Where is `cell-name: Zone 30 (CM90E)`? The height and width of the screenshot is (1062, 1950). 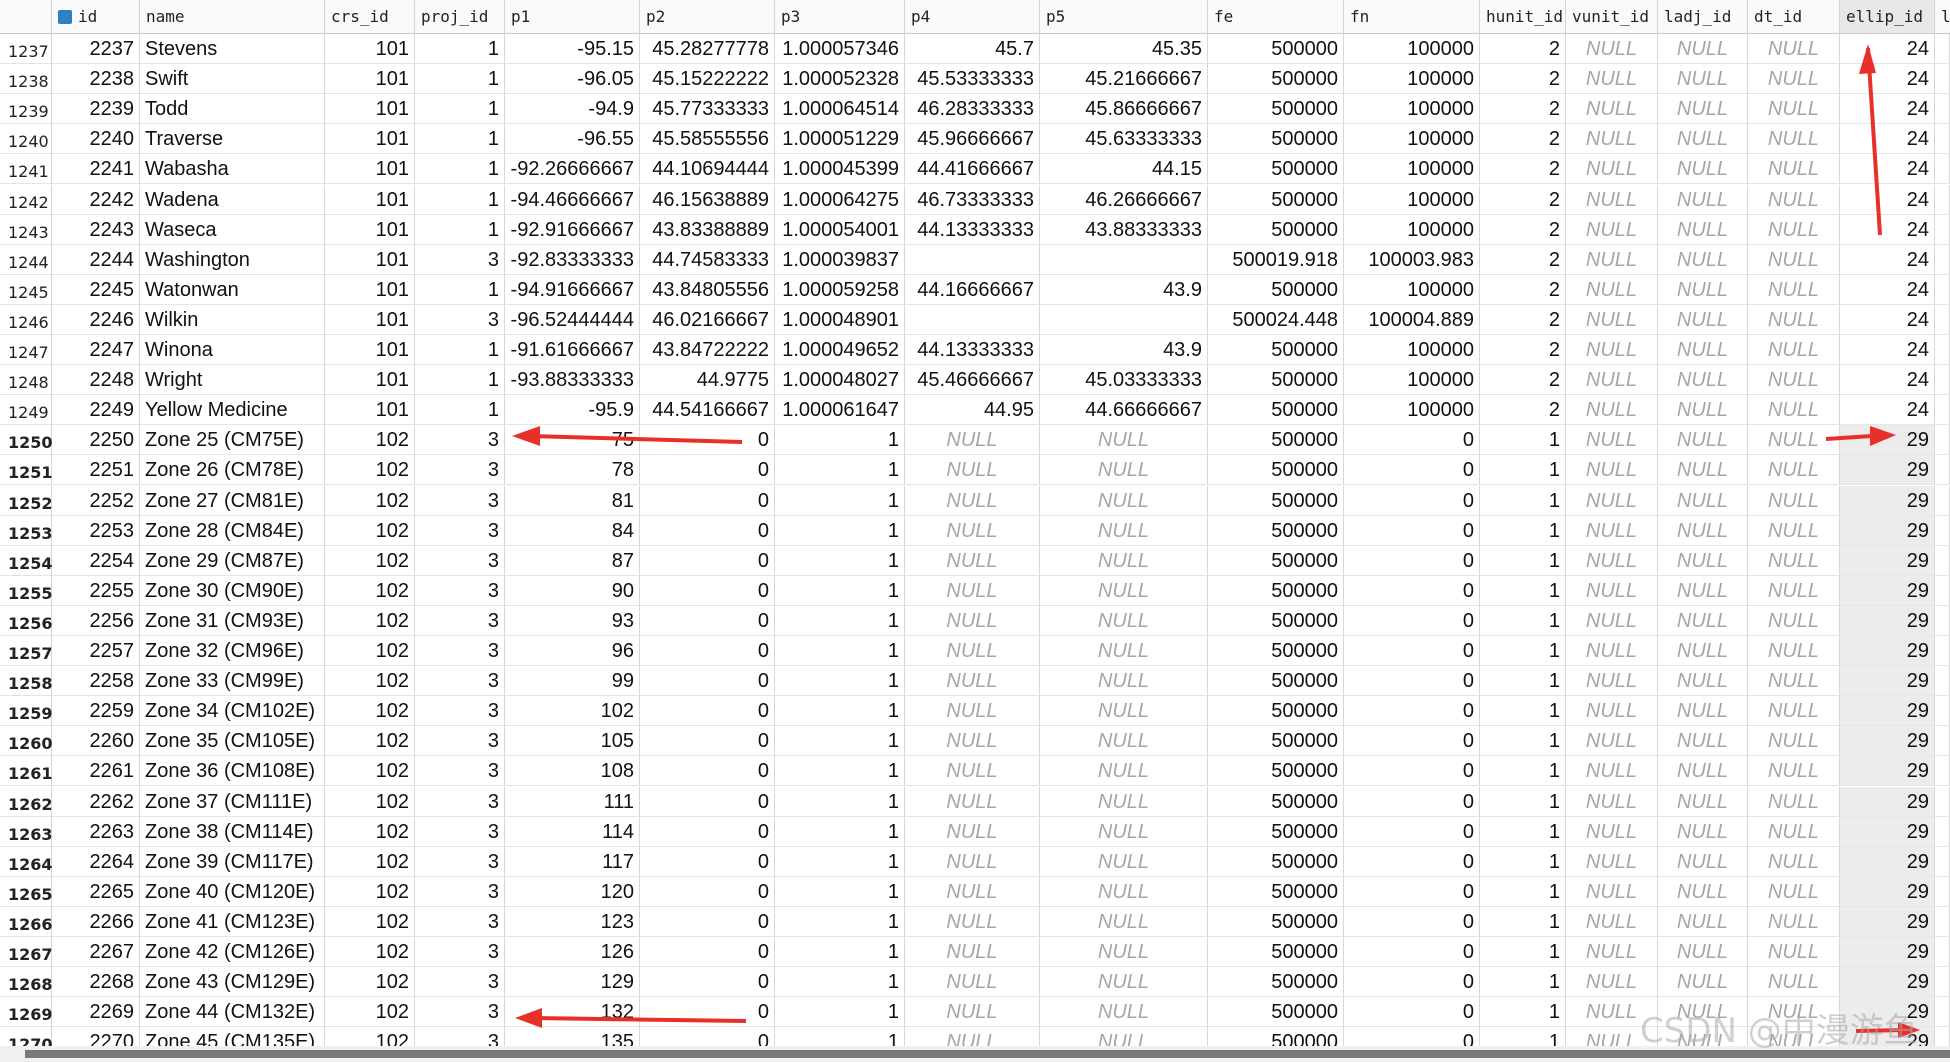
cell-name: Zone 30 (CM90E) is located at coordinates (232, 590).